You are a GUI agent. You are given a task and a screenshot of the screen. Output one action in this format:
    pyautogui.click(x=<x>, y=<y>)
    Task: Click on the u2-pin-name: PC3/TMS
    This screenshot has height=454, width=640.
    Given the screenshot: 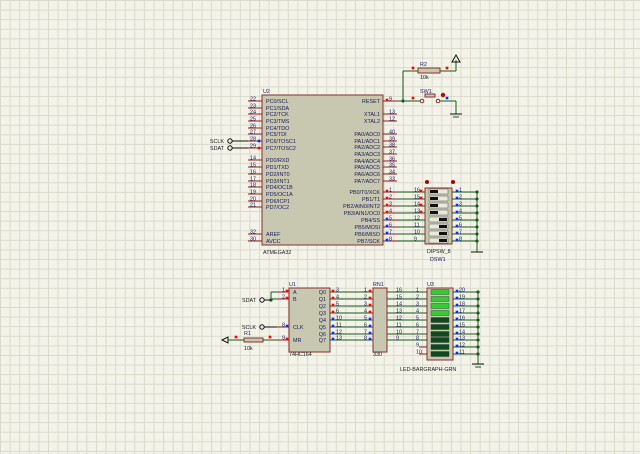 What is the action you would take?
    pyautogui.click(x=278, y=122)
    